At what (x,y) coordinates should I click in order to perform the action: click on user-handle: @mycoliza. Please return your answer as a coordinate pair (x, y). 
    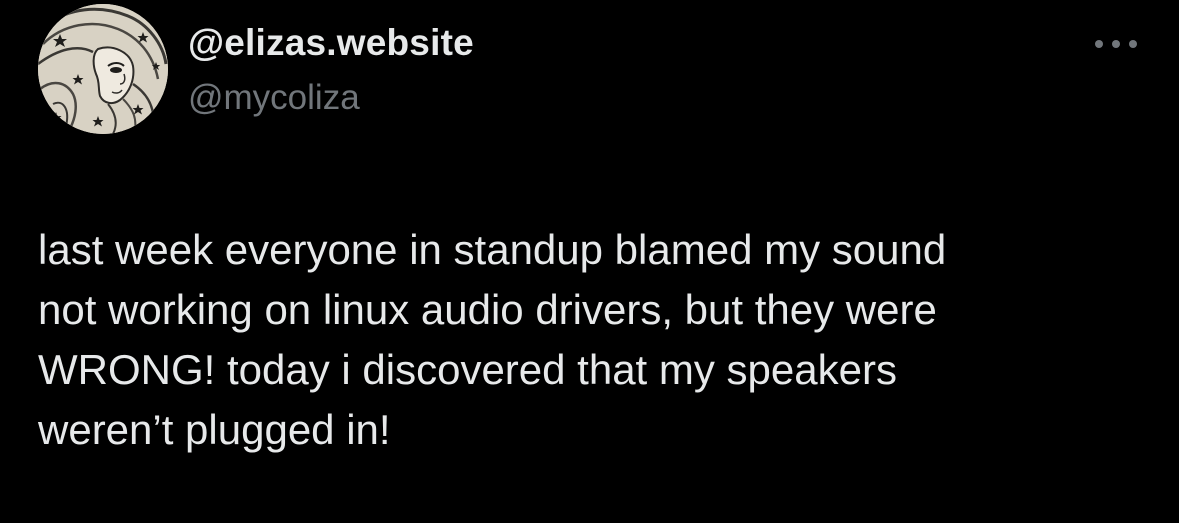
    Looking at the image, I should click on (274, 98).